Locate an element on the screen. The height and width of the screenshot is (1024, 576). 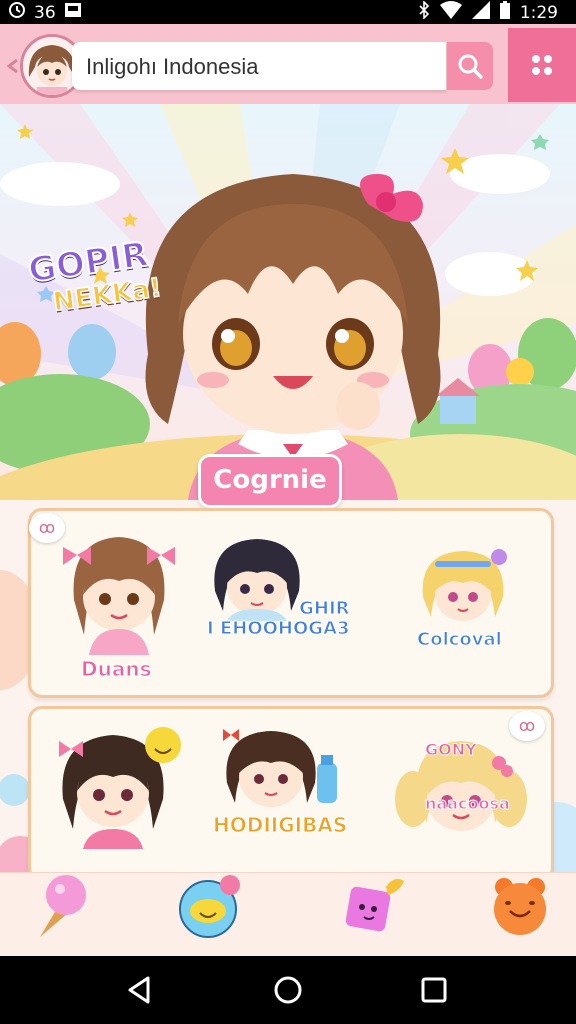
sticker-1: Duans is located at coordinates (119, 603).